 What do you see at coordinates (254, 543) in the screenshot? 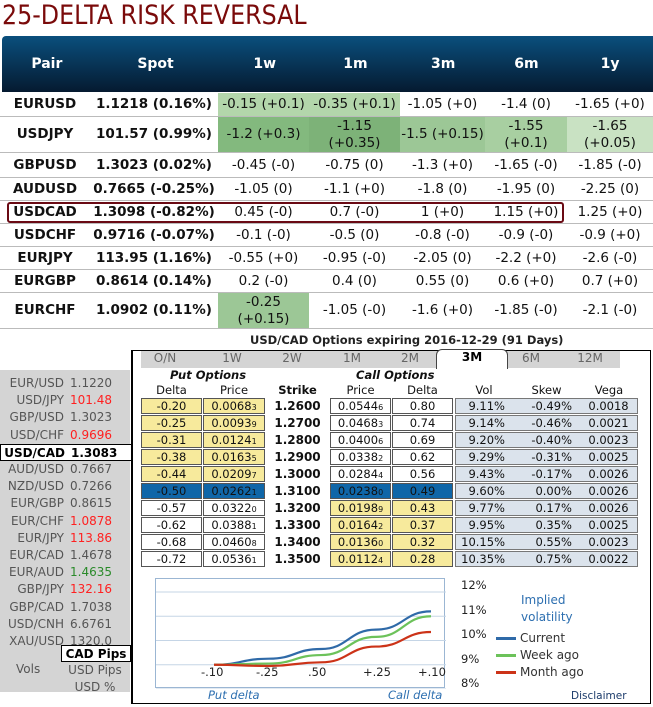
I see `pip-digit: 8` at bounding box center [254, 543].